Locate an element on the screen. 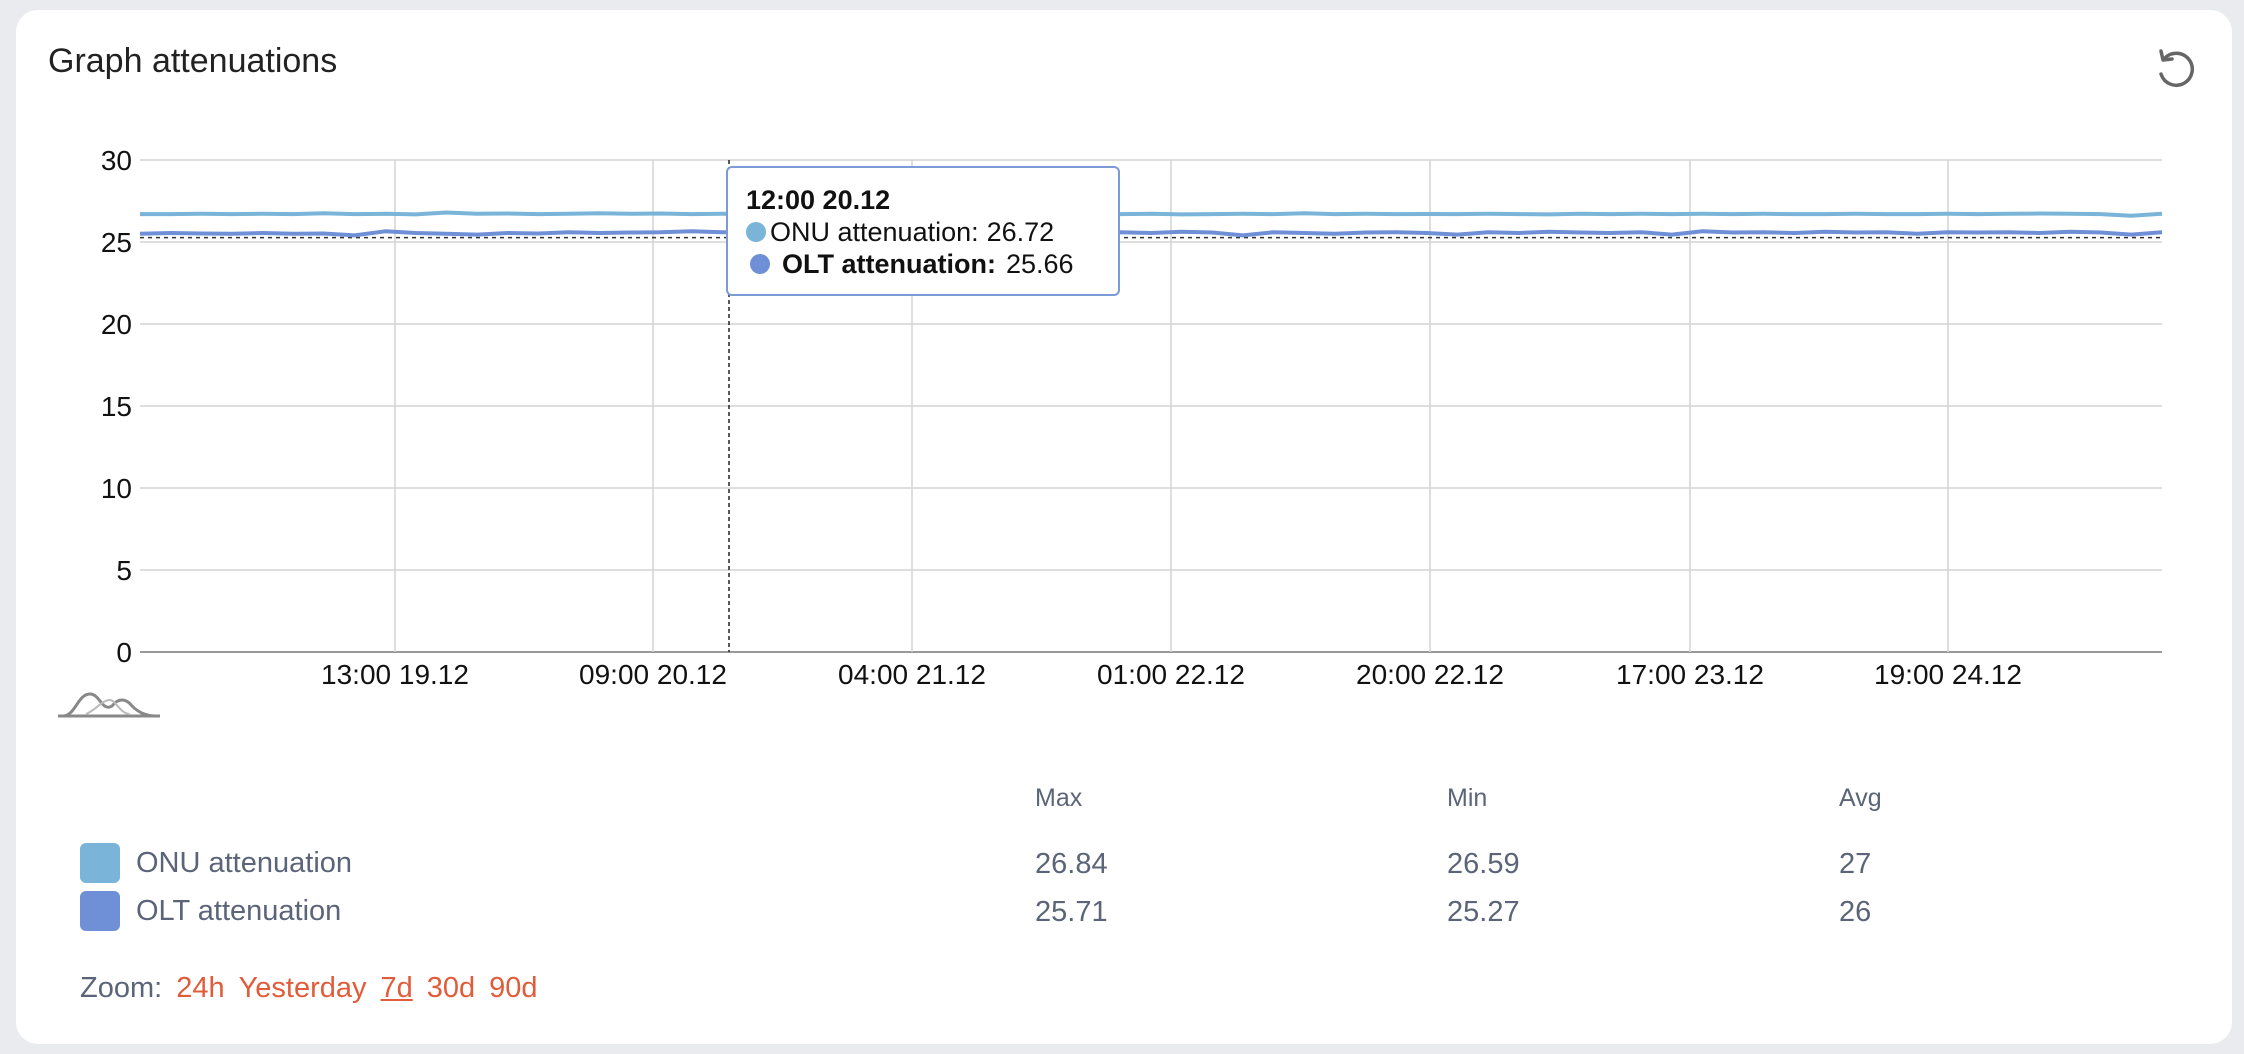 Image resolution: width=2244 pixels, height=1054 pixels. zoom-90d: 90d is located at coordinates (513, 988).